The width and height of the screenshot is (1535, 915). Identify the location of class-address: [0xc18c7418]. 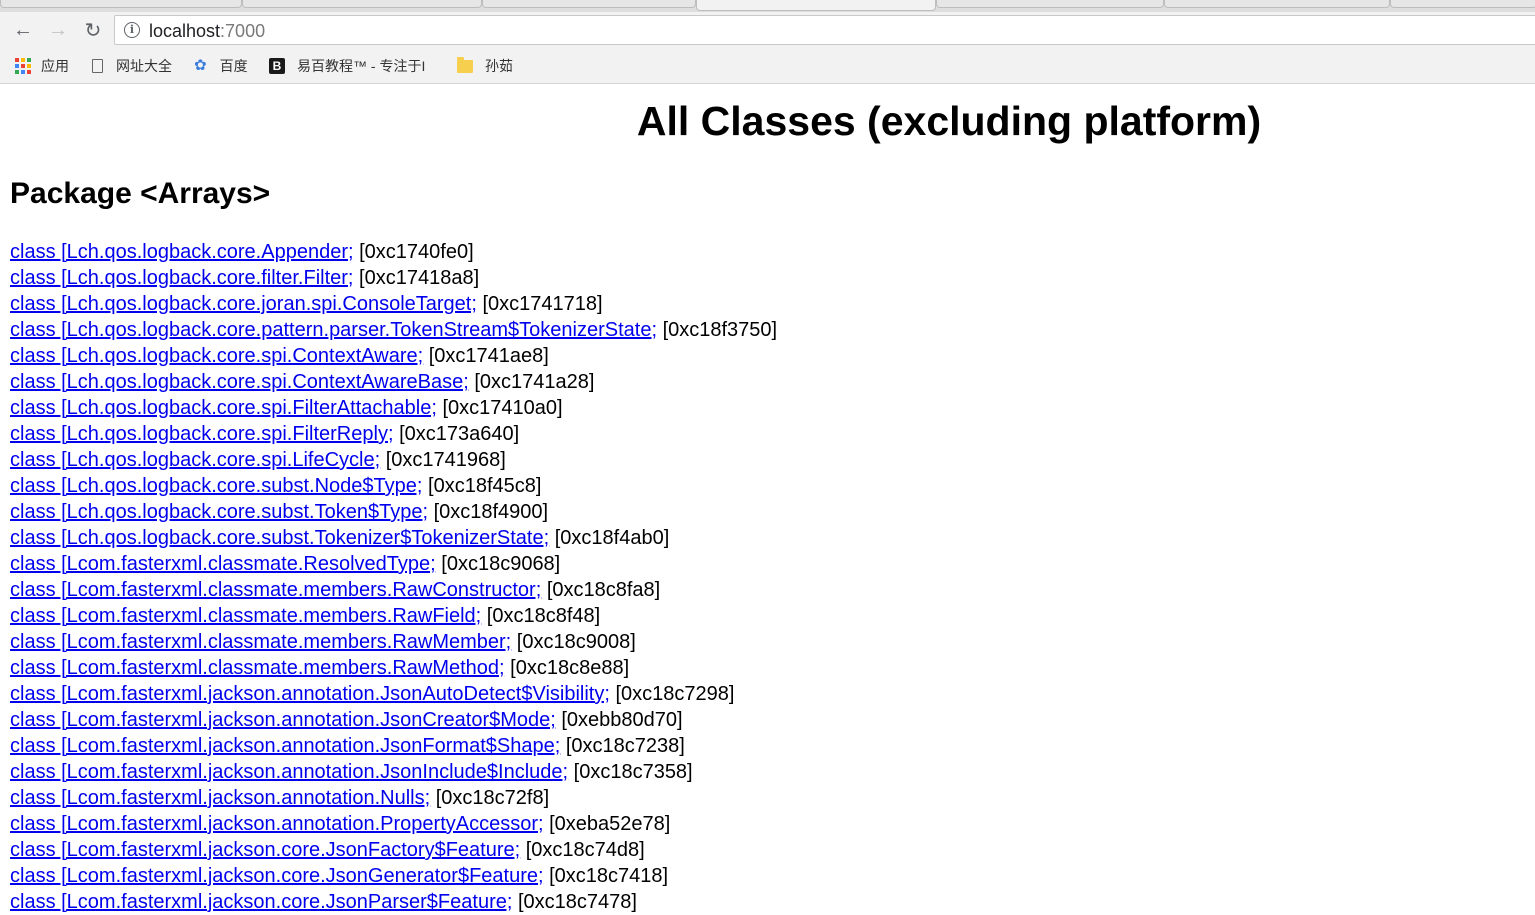
(609, 876).